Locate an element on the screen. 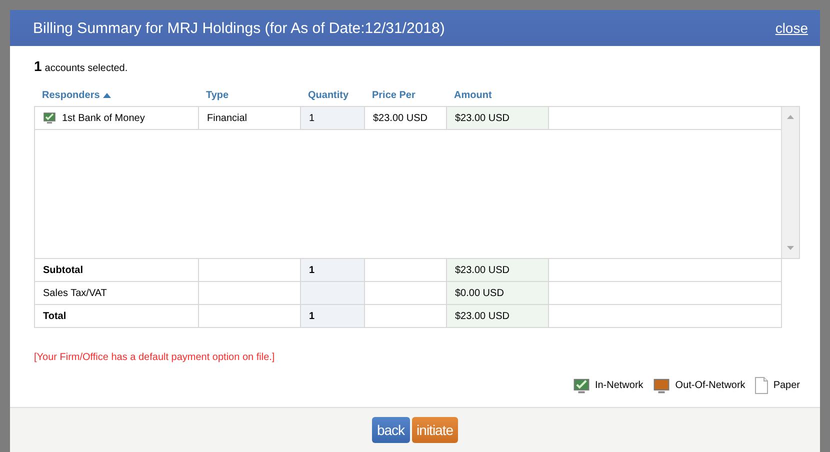 This screenshot has height=452, width=830. legend-label: In-Network is located at coordinates (619, 385).